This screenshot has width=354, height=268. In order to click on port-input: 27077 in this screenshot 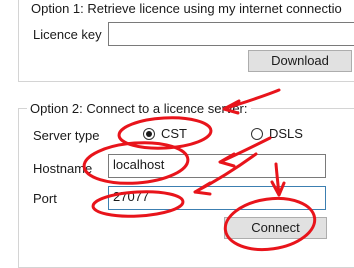, I will do `click(217, 198)`.